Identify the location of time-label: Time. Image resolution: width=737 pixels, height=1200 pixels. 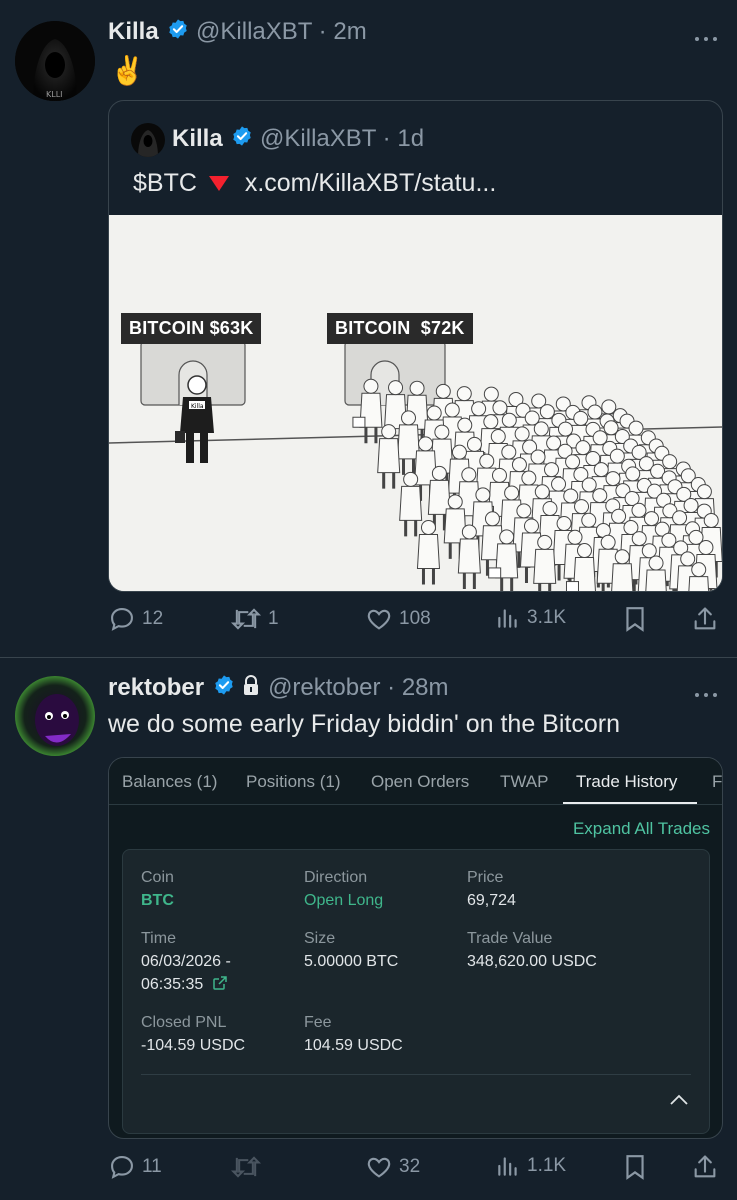
(158, 938).